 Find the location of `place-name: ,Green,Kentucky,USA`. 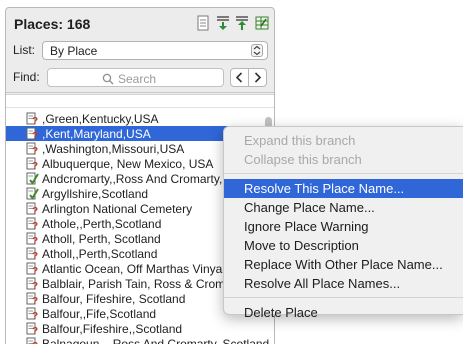

place-name: ,Green,Kentucky,USA is located at coordinates (100, 119).